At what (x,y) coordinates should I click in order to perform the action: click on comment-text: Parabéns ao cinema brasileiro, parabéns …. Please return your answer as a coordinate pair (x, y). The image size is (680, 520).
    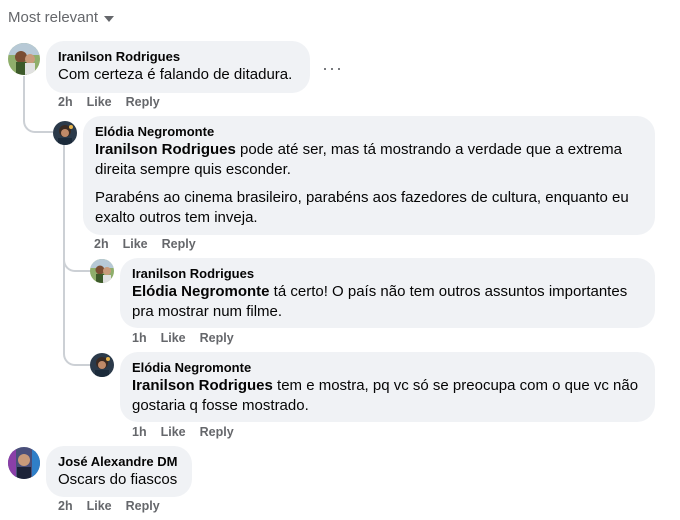
    Looking at the image, I should click on (362, 207).